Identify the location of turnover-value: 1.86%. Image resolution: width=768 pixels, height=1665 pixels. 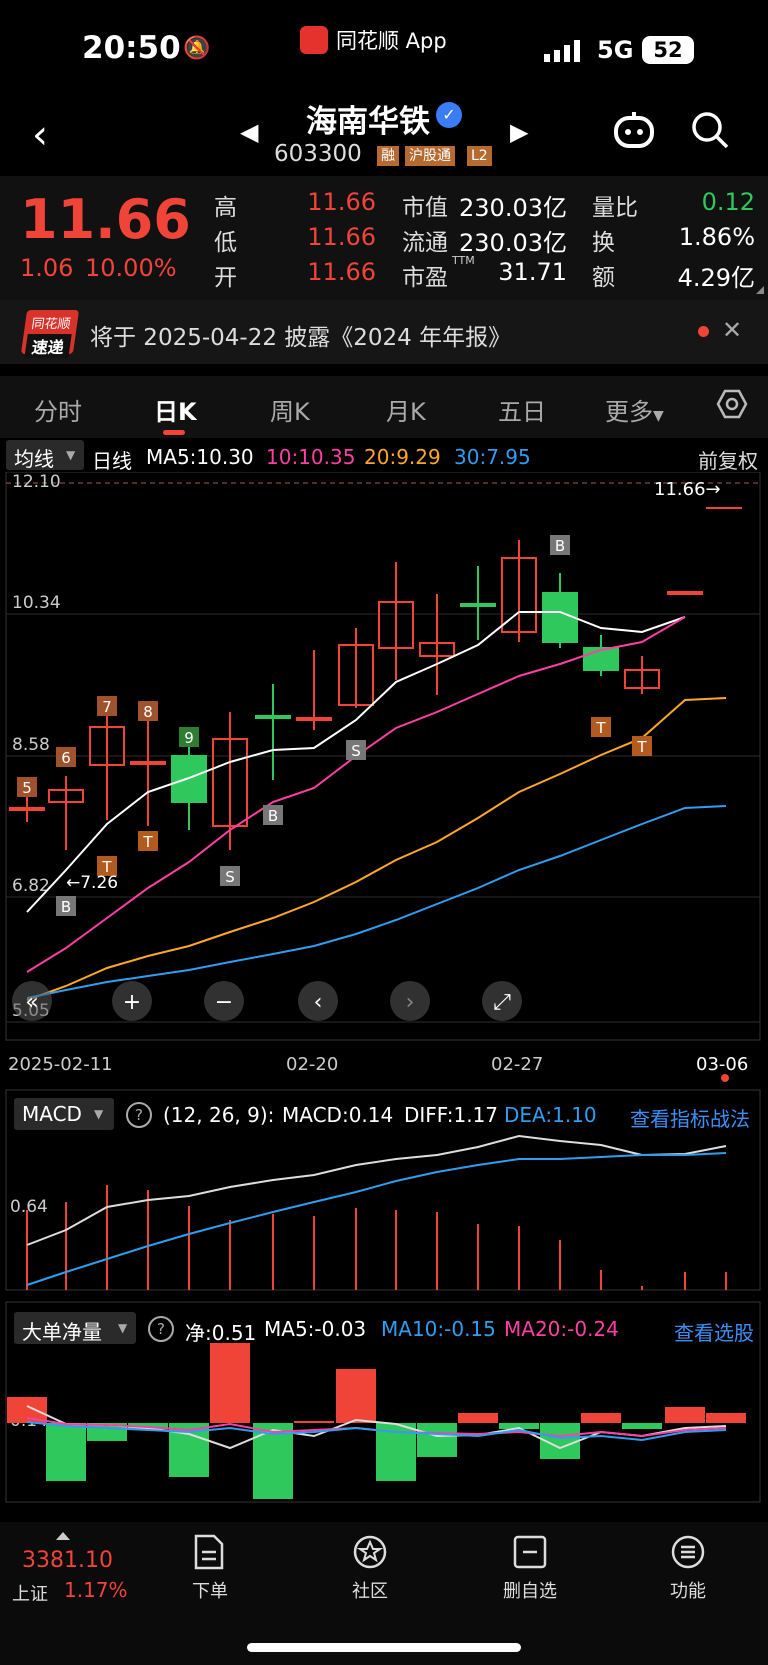
(716, 237).